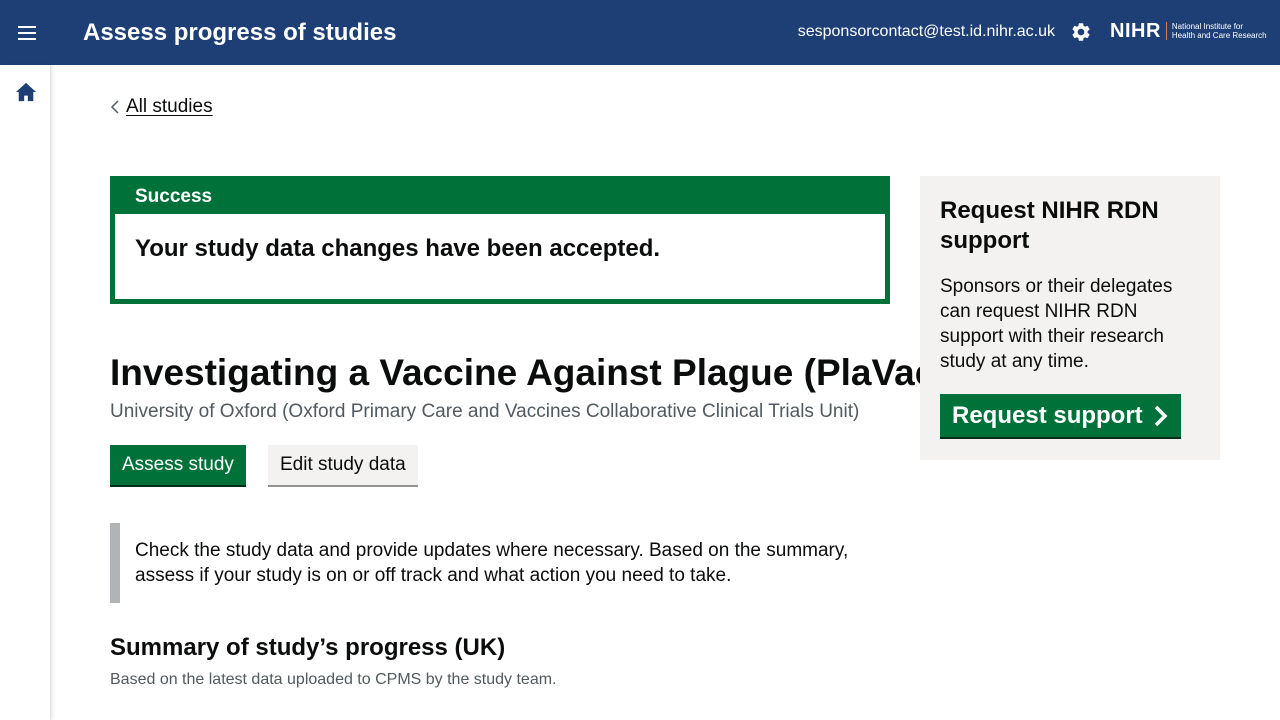 The width and height of the screenshot is (1280, 720). I want to click on summary-heading: Summary of study’s progress (UK), so click(308, 647).